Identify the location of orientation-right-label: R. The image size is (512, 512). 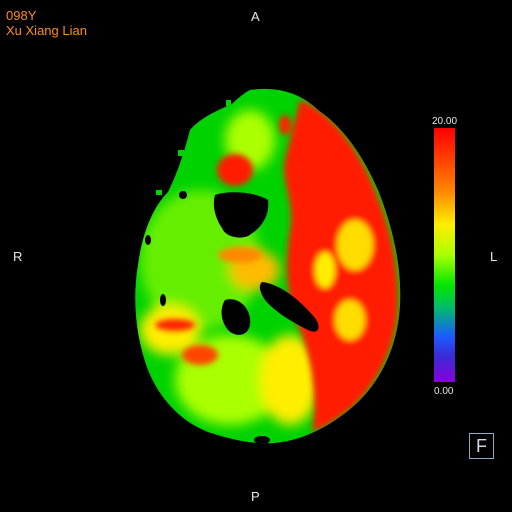
(18, 256).